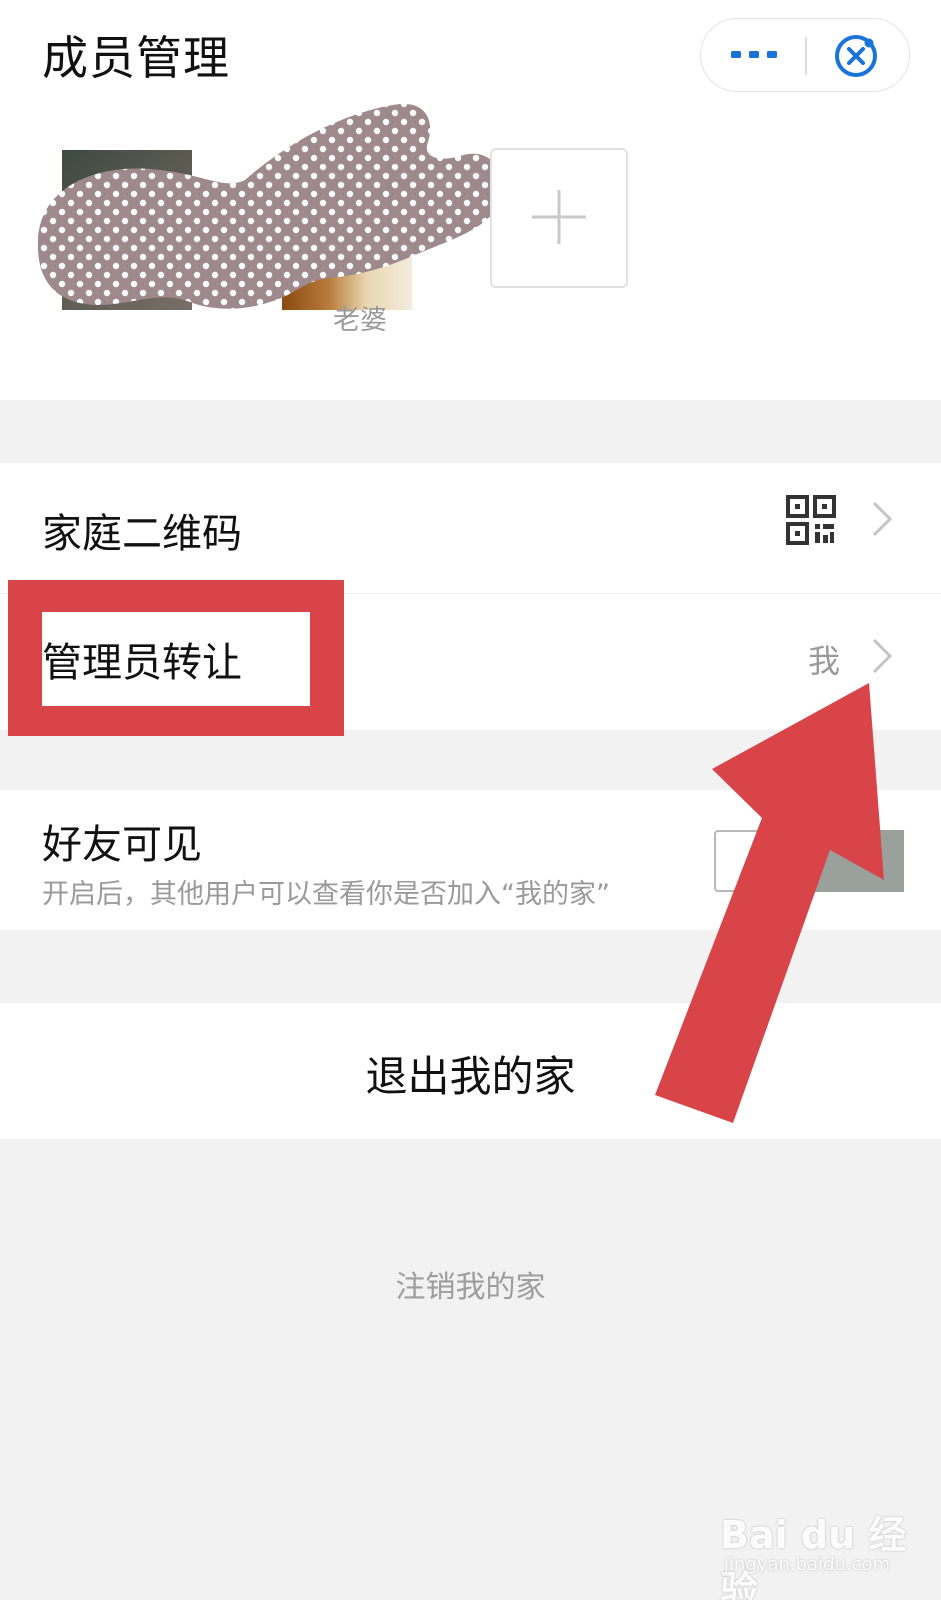 This screenshot has width=941, height=1600. I want to click on capsule-divider, so click(806, 56).